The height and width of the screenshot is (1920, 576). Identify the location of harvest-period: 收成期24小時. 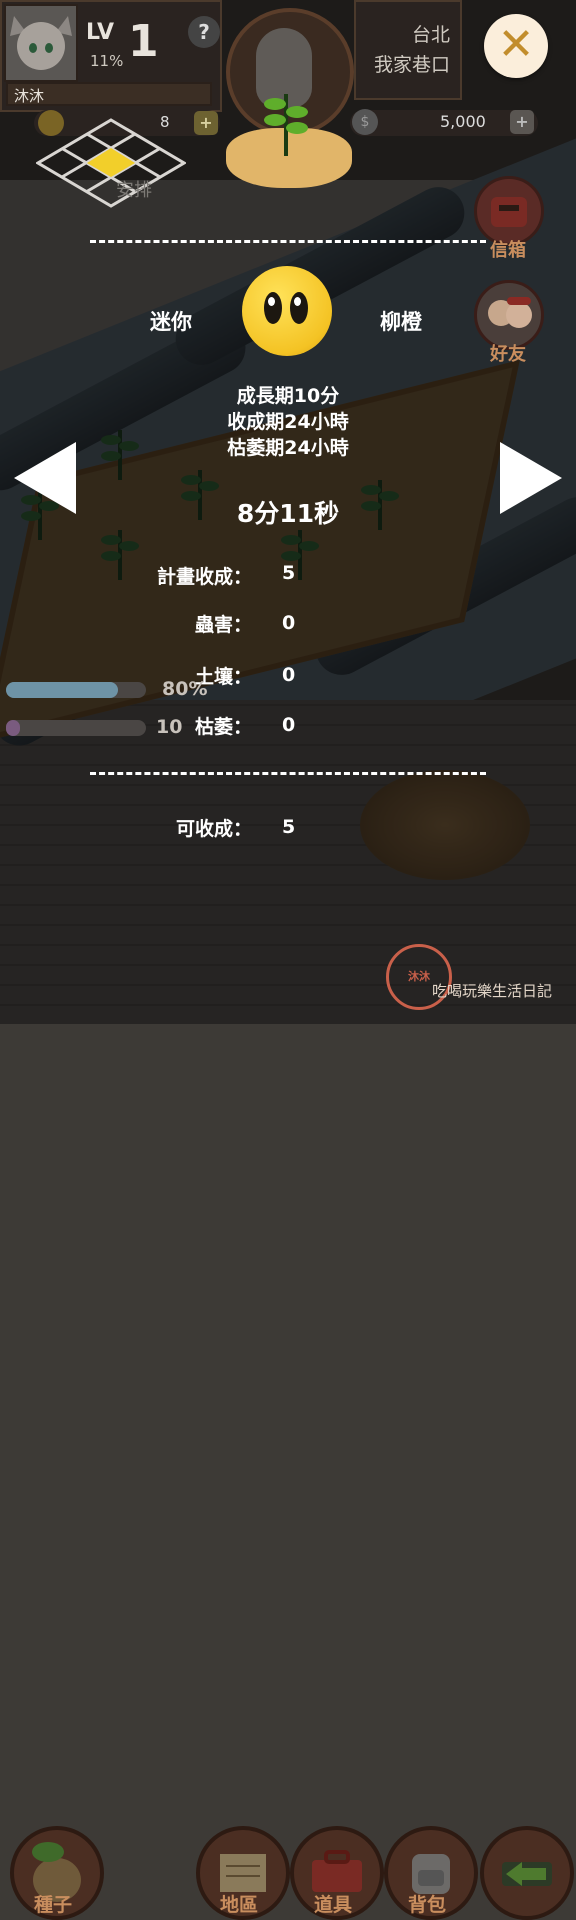
(288, 422).